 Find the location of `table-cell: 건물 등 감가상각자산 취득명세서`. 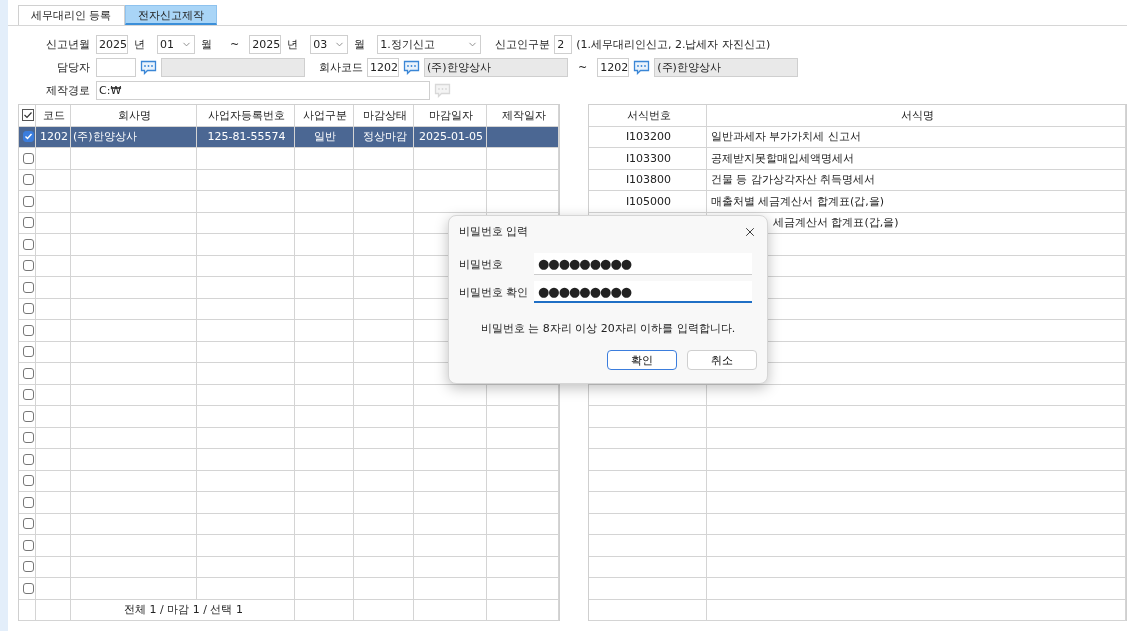

table-cell: 건물 등 감가상각자산 취득명세서 is located at coordinates (793, 180).